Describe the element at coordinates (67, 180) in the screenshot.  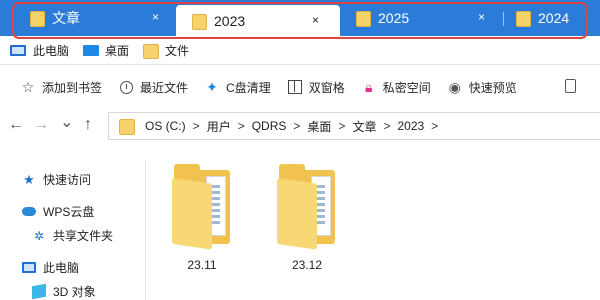
I see `sidebar-item-label: 快速访问` at that location.